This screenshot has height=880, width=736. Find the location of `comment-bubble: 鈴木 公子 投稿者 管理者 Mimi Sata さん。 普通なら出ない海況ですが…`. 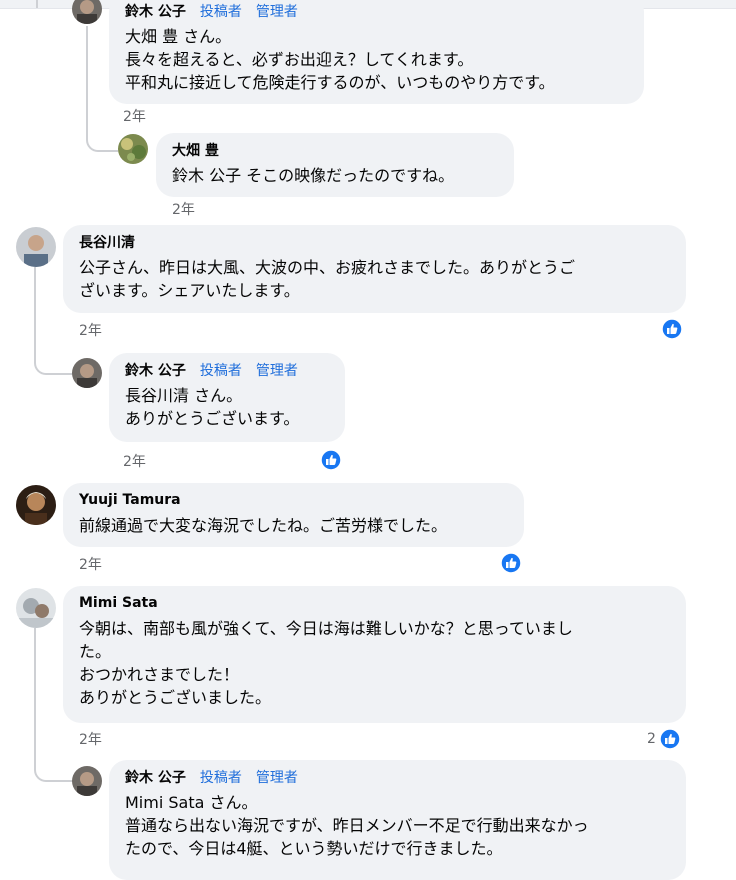

comment-bubble: 鈴木 公子 投稿者 管理者 Mimi Sata さん。 普通なら出ない海況ですが… is located at coordinates (397, 820).